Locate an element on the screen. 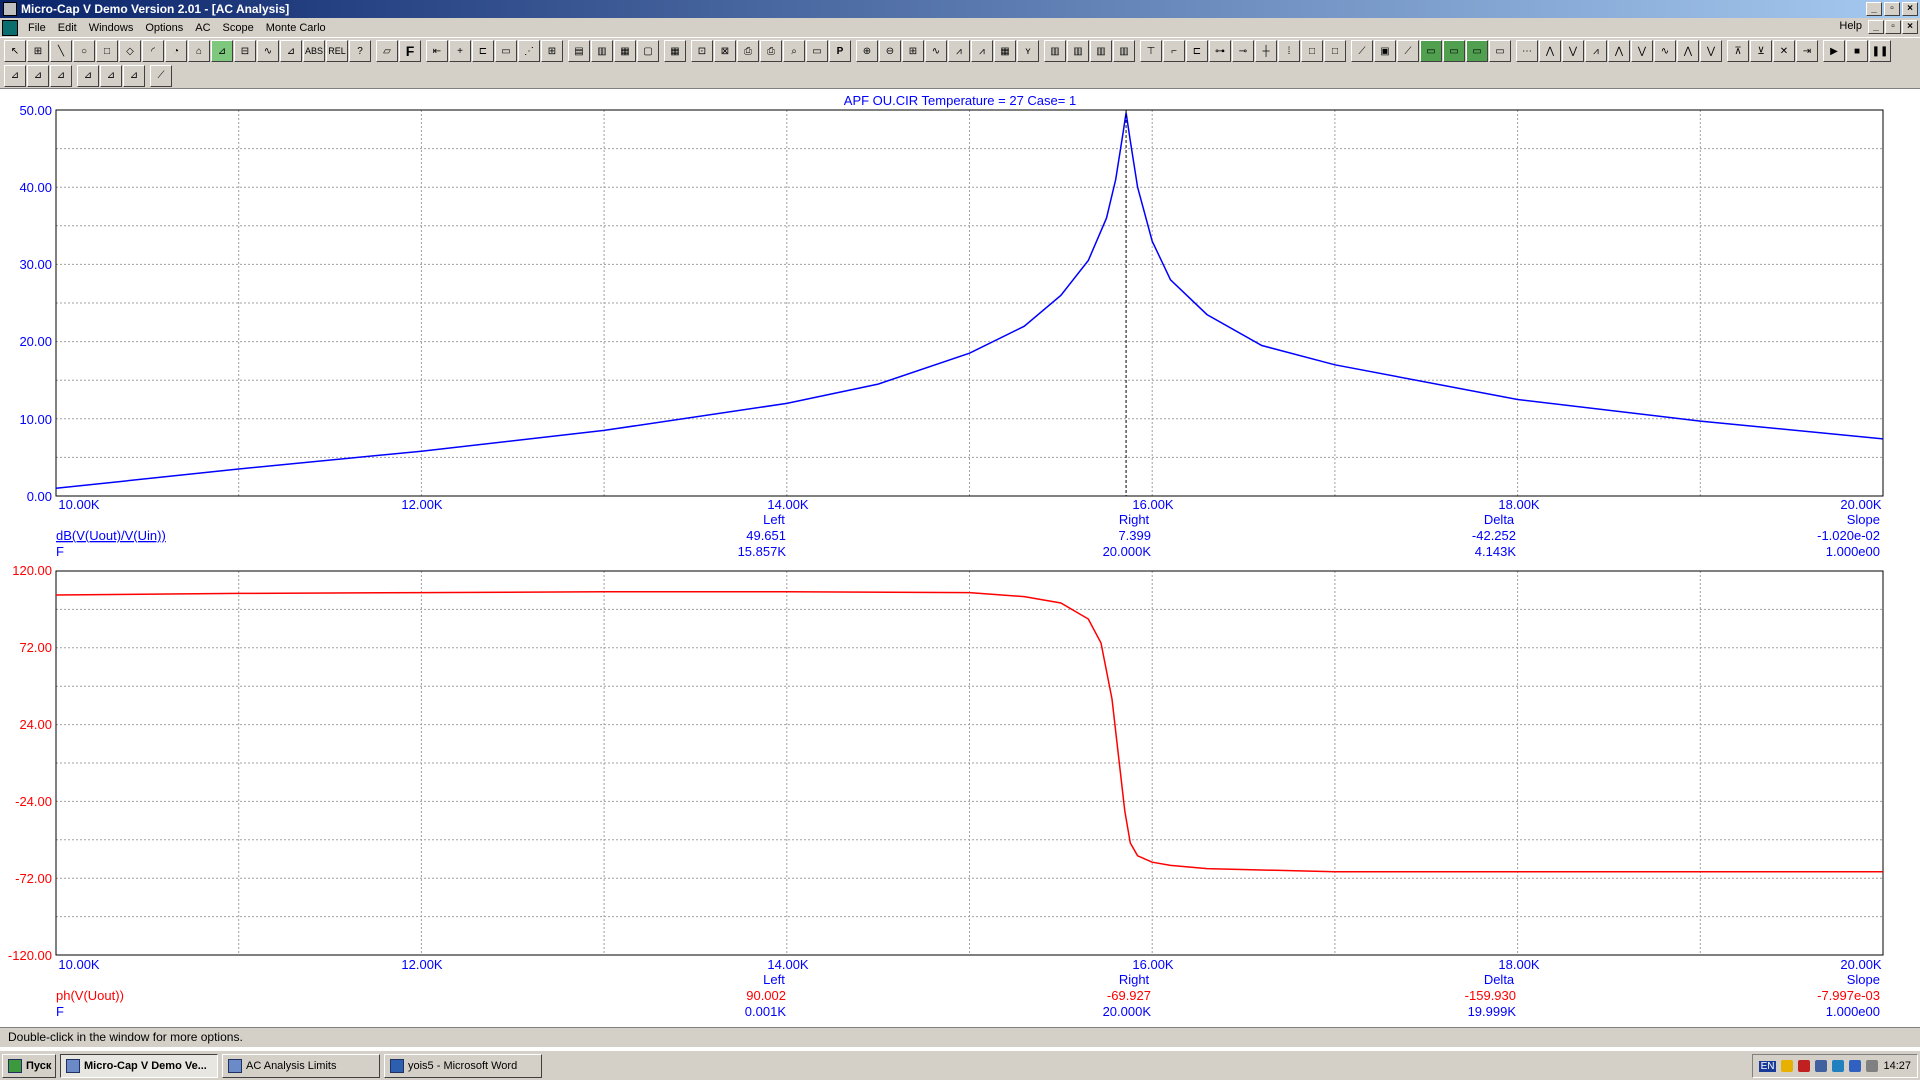 The height and width of the screenshot is (1080, 1920). run-icon: ▶ is located at coordinates (1834, 51).